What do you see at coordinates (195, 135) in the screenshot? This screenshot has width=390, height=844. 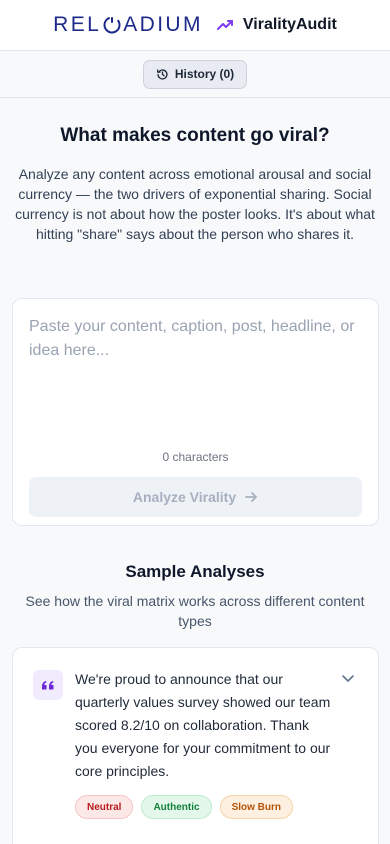 I see `page-title: What makes content go viral?` at bounding box center [195, 135].